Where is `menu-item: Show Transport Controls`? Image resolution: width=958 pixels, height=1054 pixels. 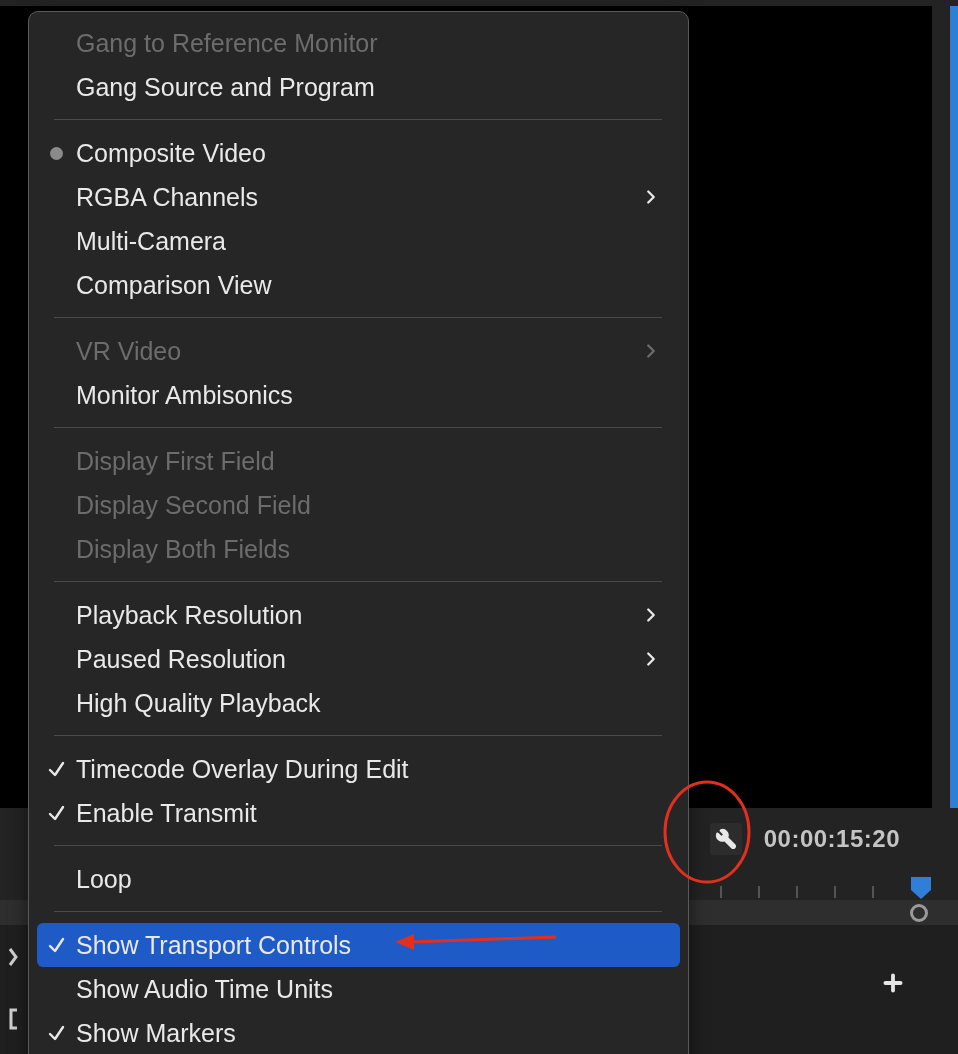 menu-item: Show Transport Controls is located at coordinates (358, 945).